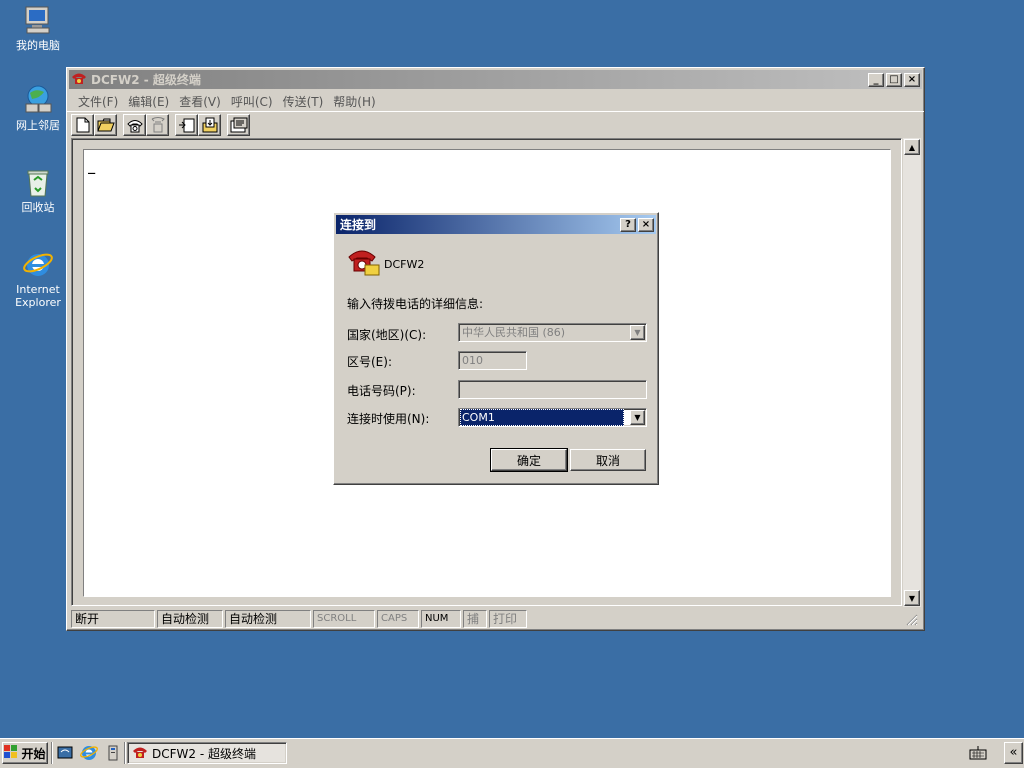 The image size is (1024, 768). I want to click on help-icon: ?, so click(628, 224).